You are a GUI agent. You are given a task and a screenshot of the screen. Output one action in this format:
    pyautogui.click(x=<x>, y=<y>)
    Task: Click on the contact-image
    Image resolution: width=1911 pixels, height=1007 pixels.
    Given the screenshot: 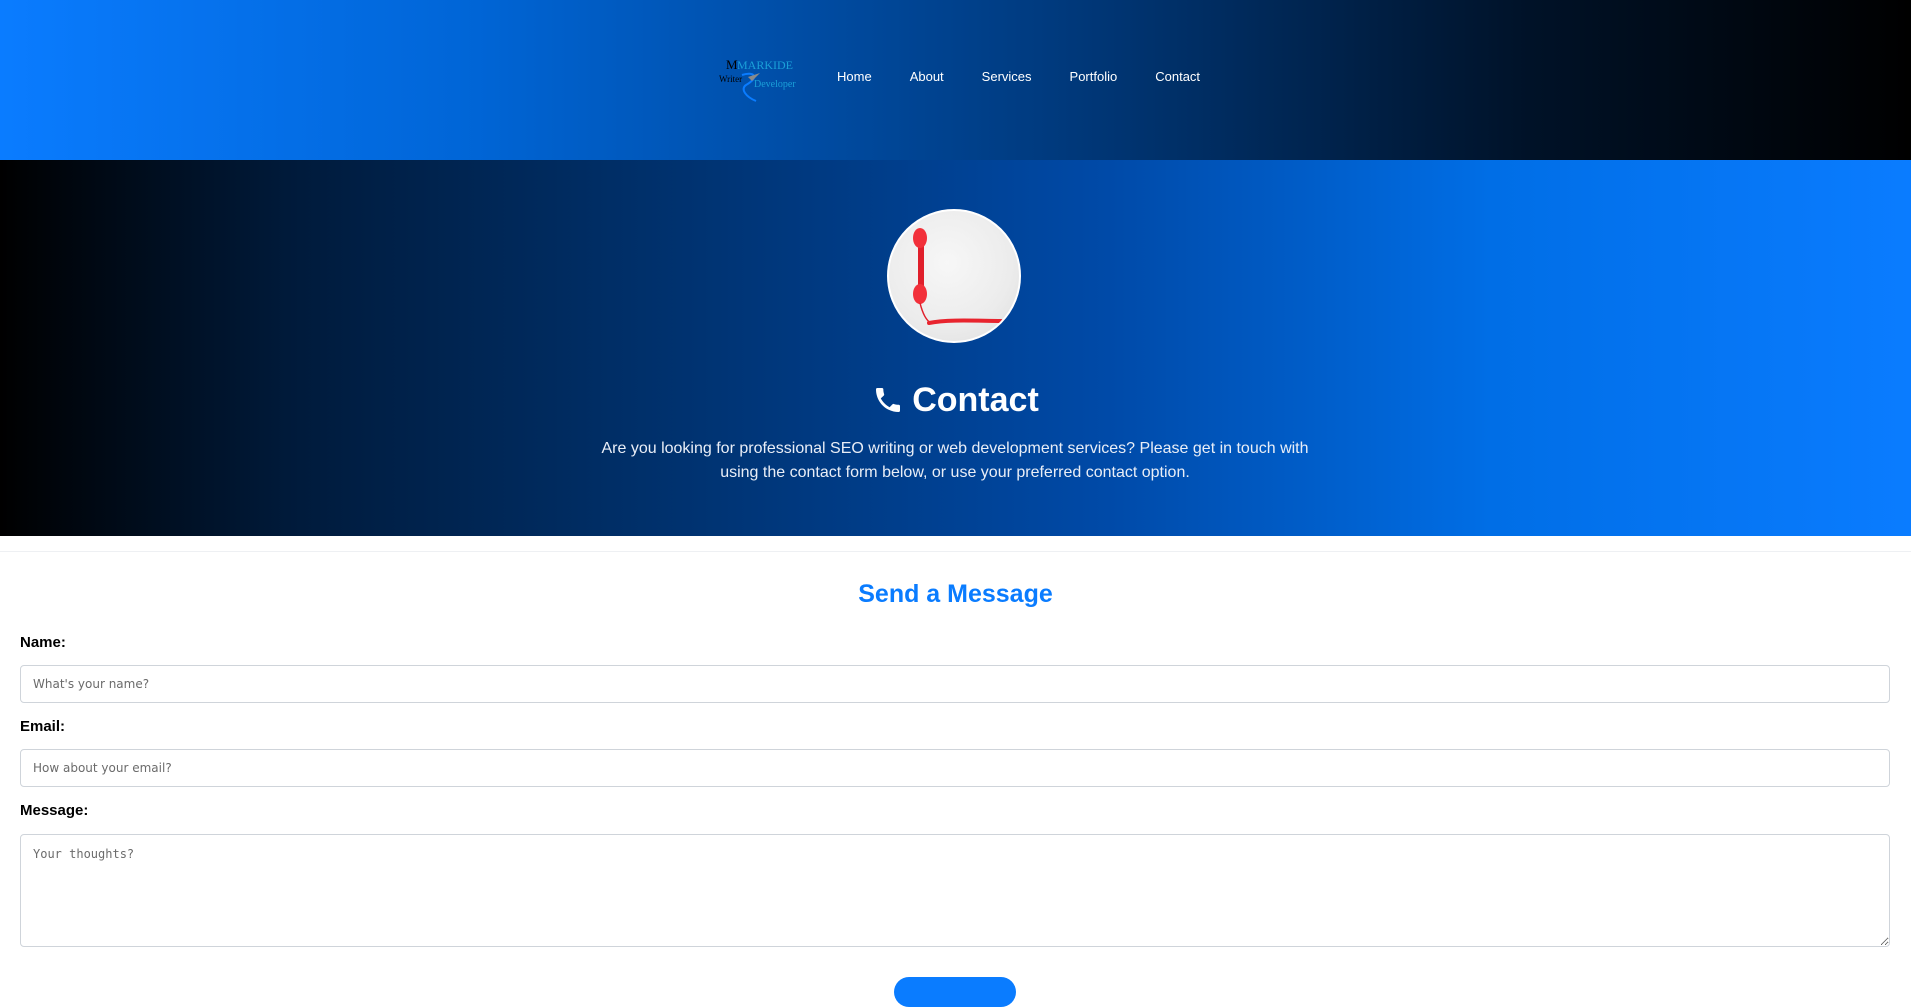 What is the action you would take?
    pyautogui.click(x=954, y=276)
    